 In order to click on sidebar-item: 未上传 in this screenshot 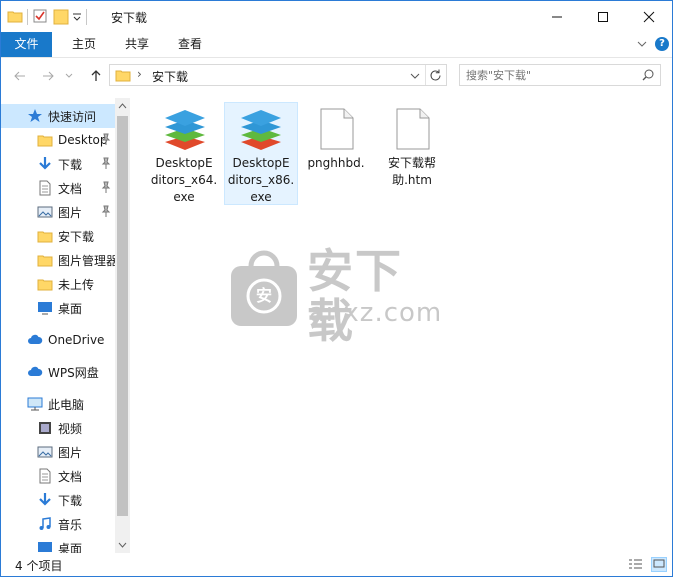, I will do `click(58, 284)`.